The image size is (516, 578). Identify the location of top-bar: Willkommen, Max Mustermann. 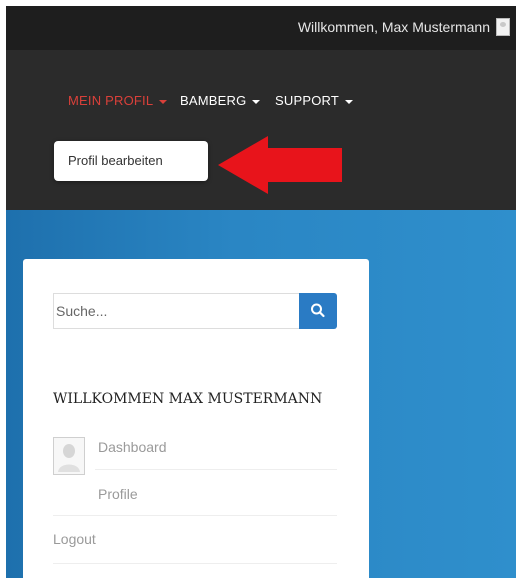
(261, 28).